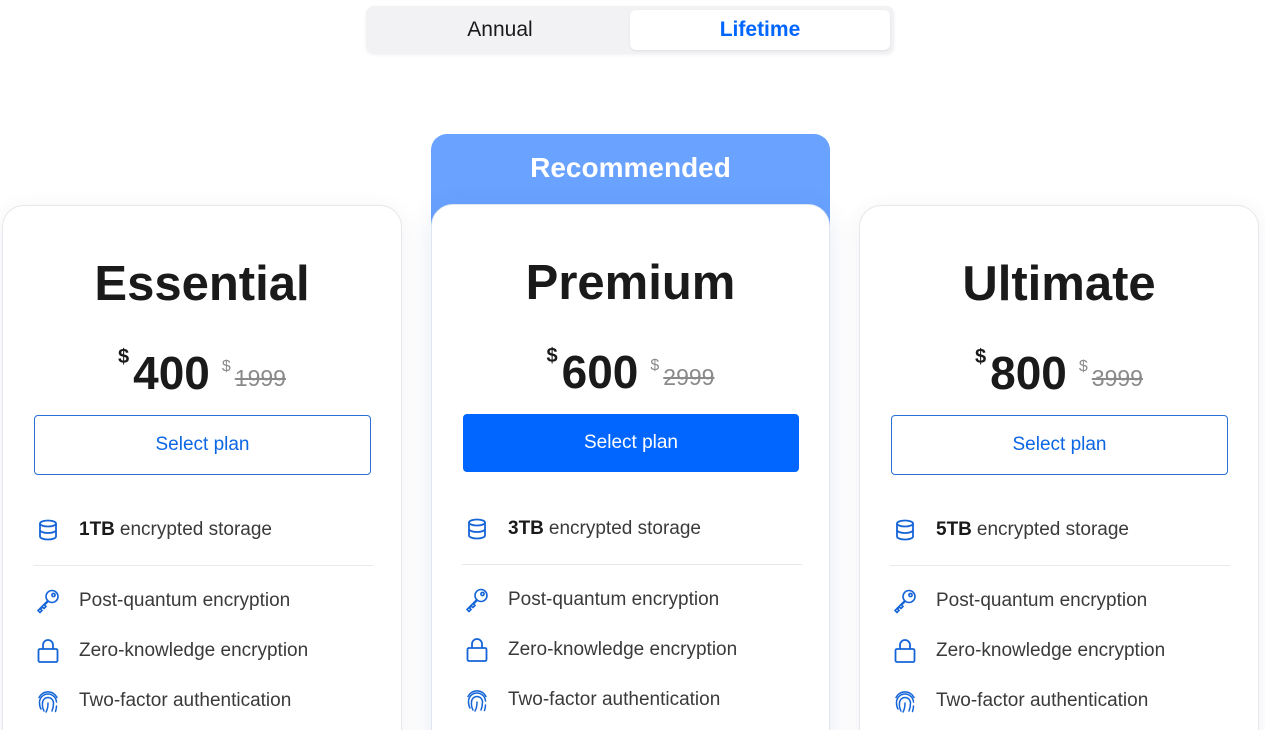 The image size is (1265, 730). Describe the element at coordinates (1117, 378) in the screenshot. I see `old-price-amount: 3999` at that location.